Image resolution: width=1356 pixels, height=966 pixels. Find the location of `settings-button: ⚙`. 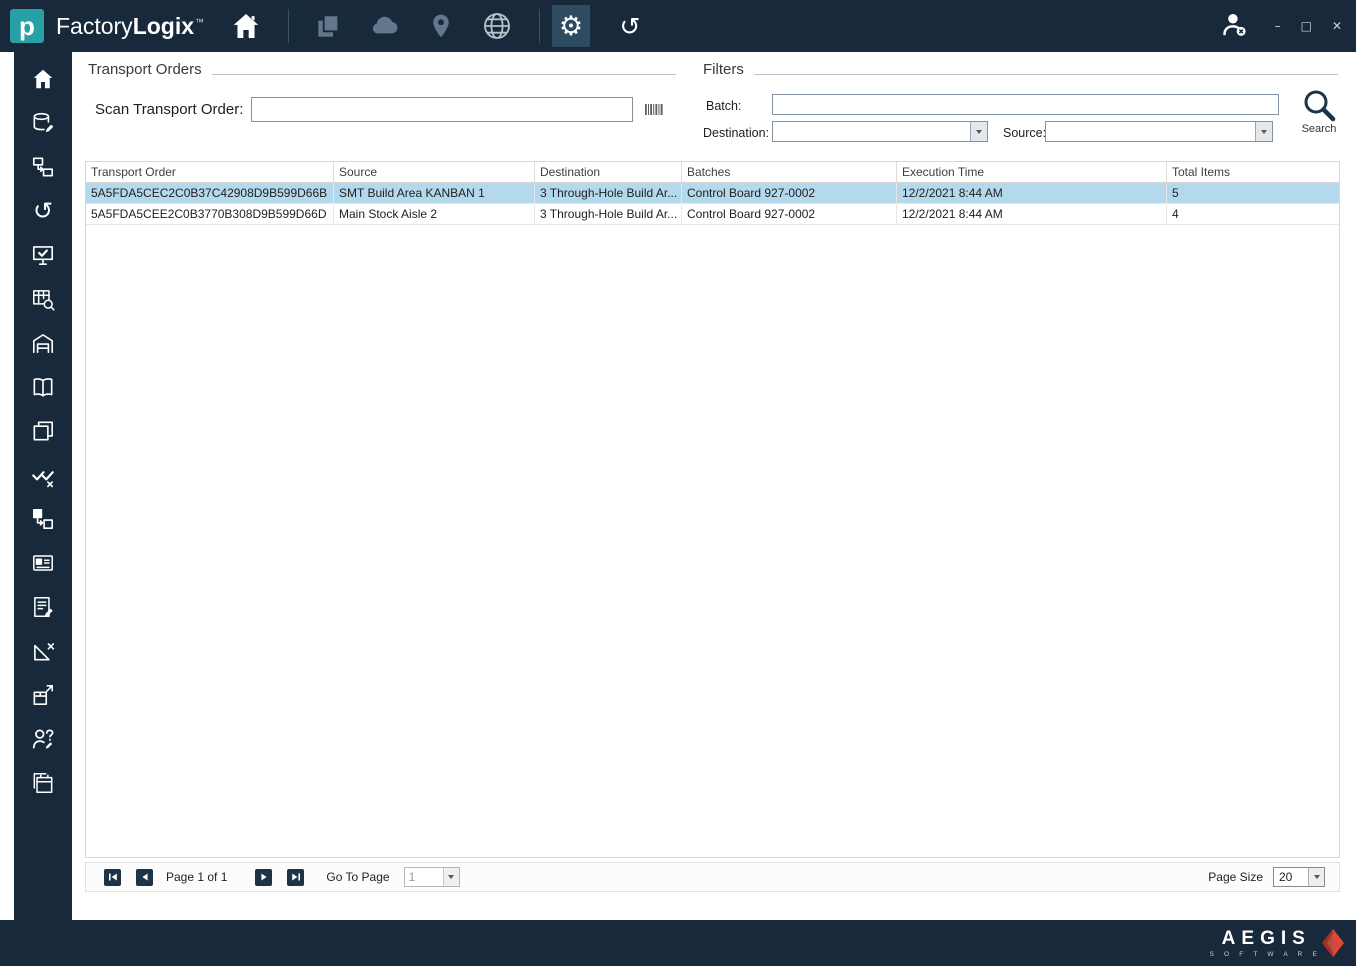

settings-button: ⚙ is located at coordinates (571, 26).